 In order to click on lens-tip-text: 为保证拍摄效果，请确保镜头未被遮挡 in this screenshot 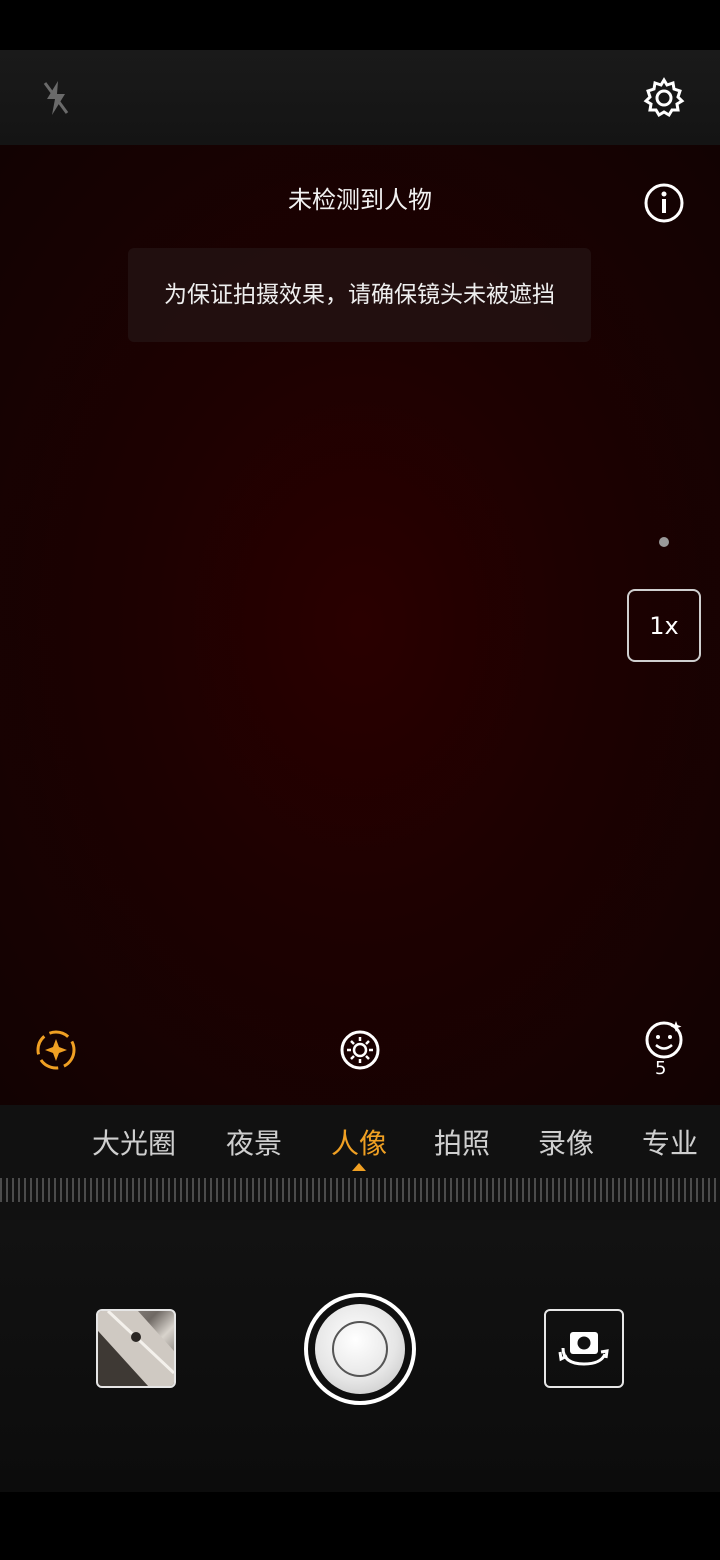, I will do `click(359, 294)`.